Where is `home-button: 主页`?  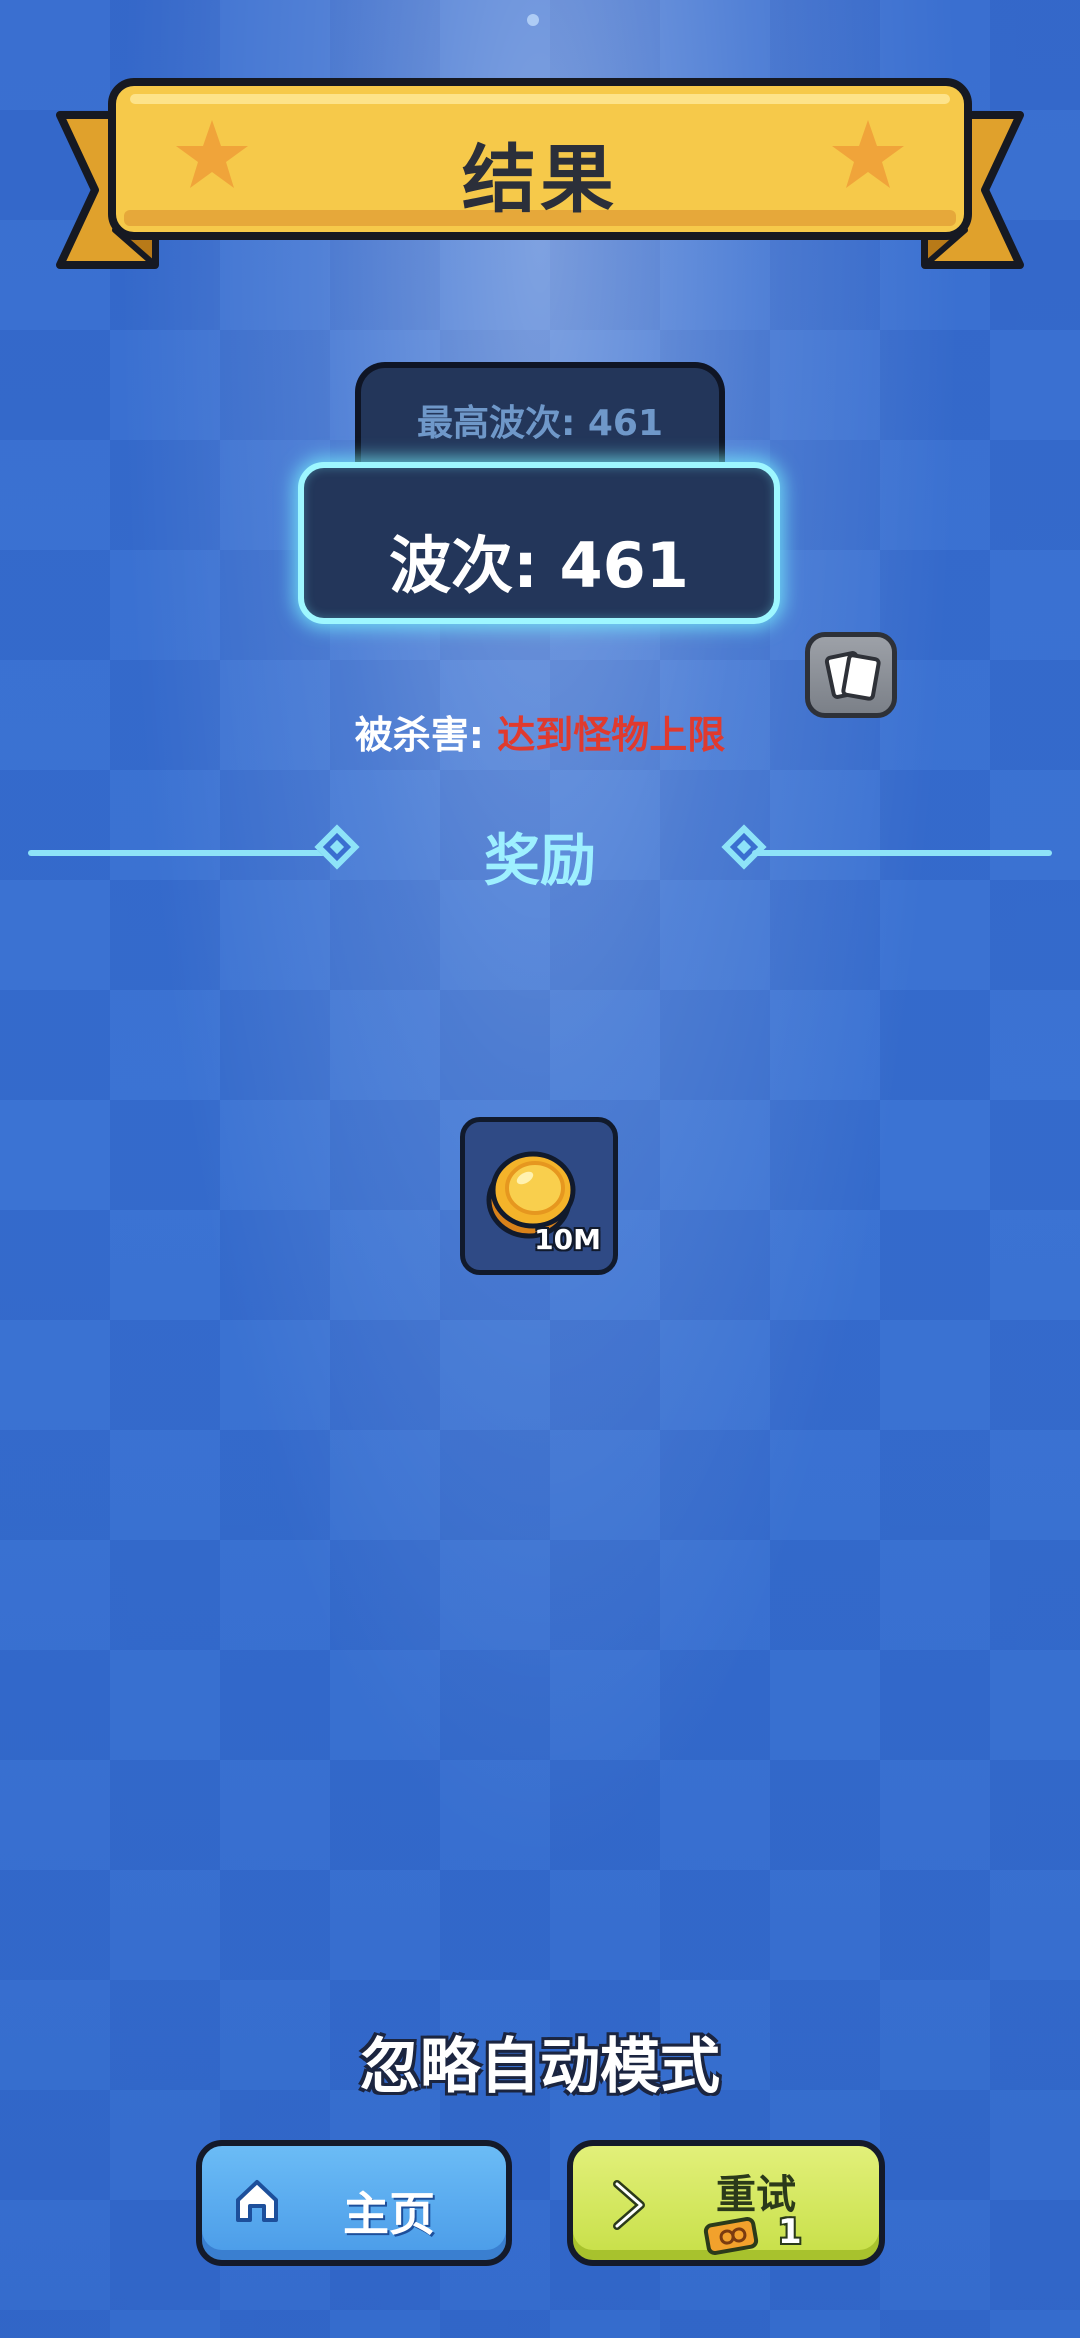
home-button: 主页 is located at coordinates (354, 2203).